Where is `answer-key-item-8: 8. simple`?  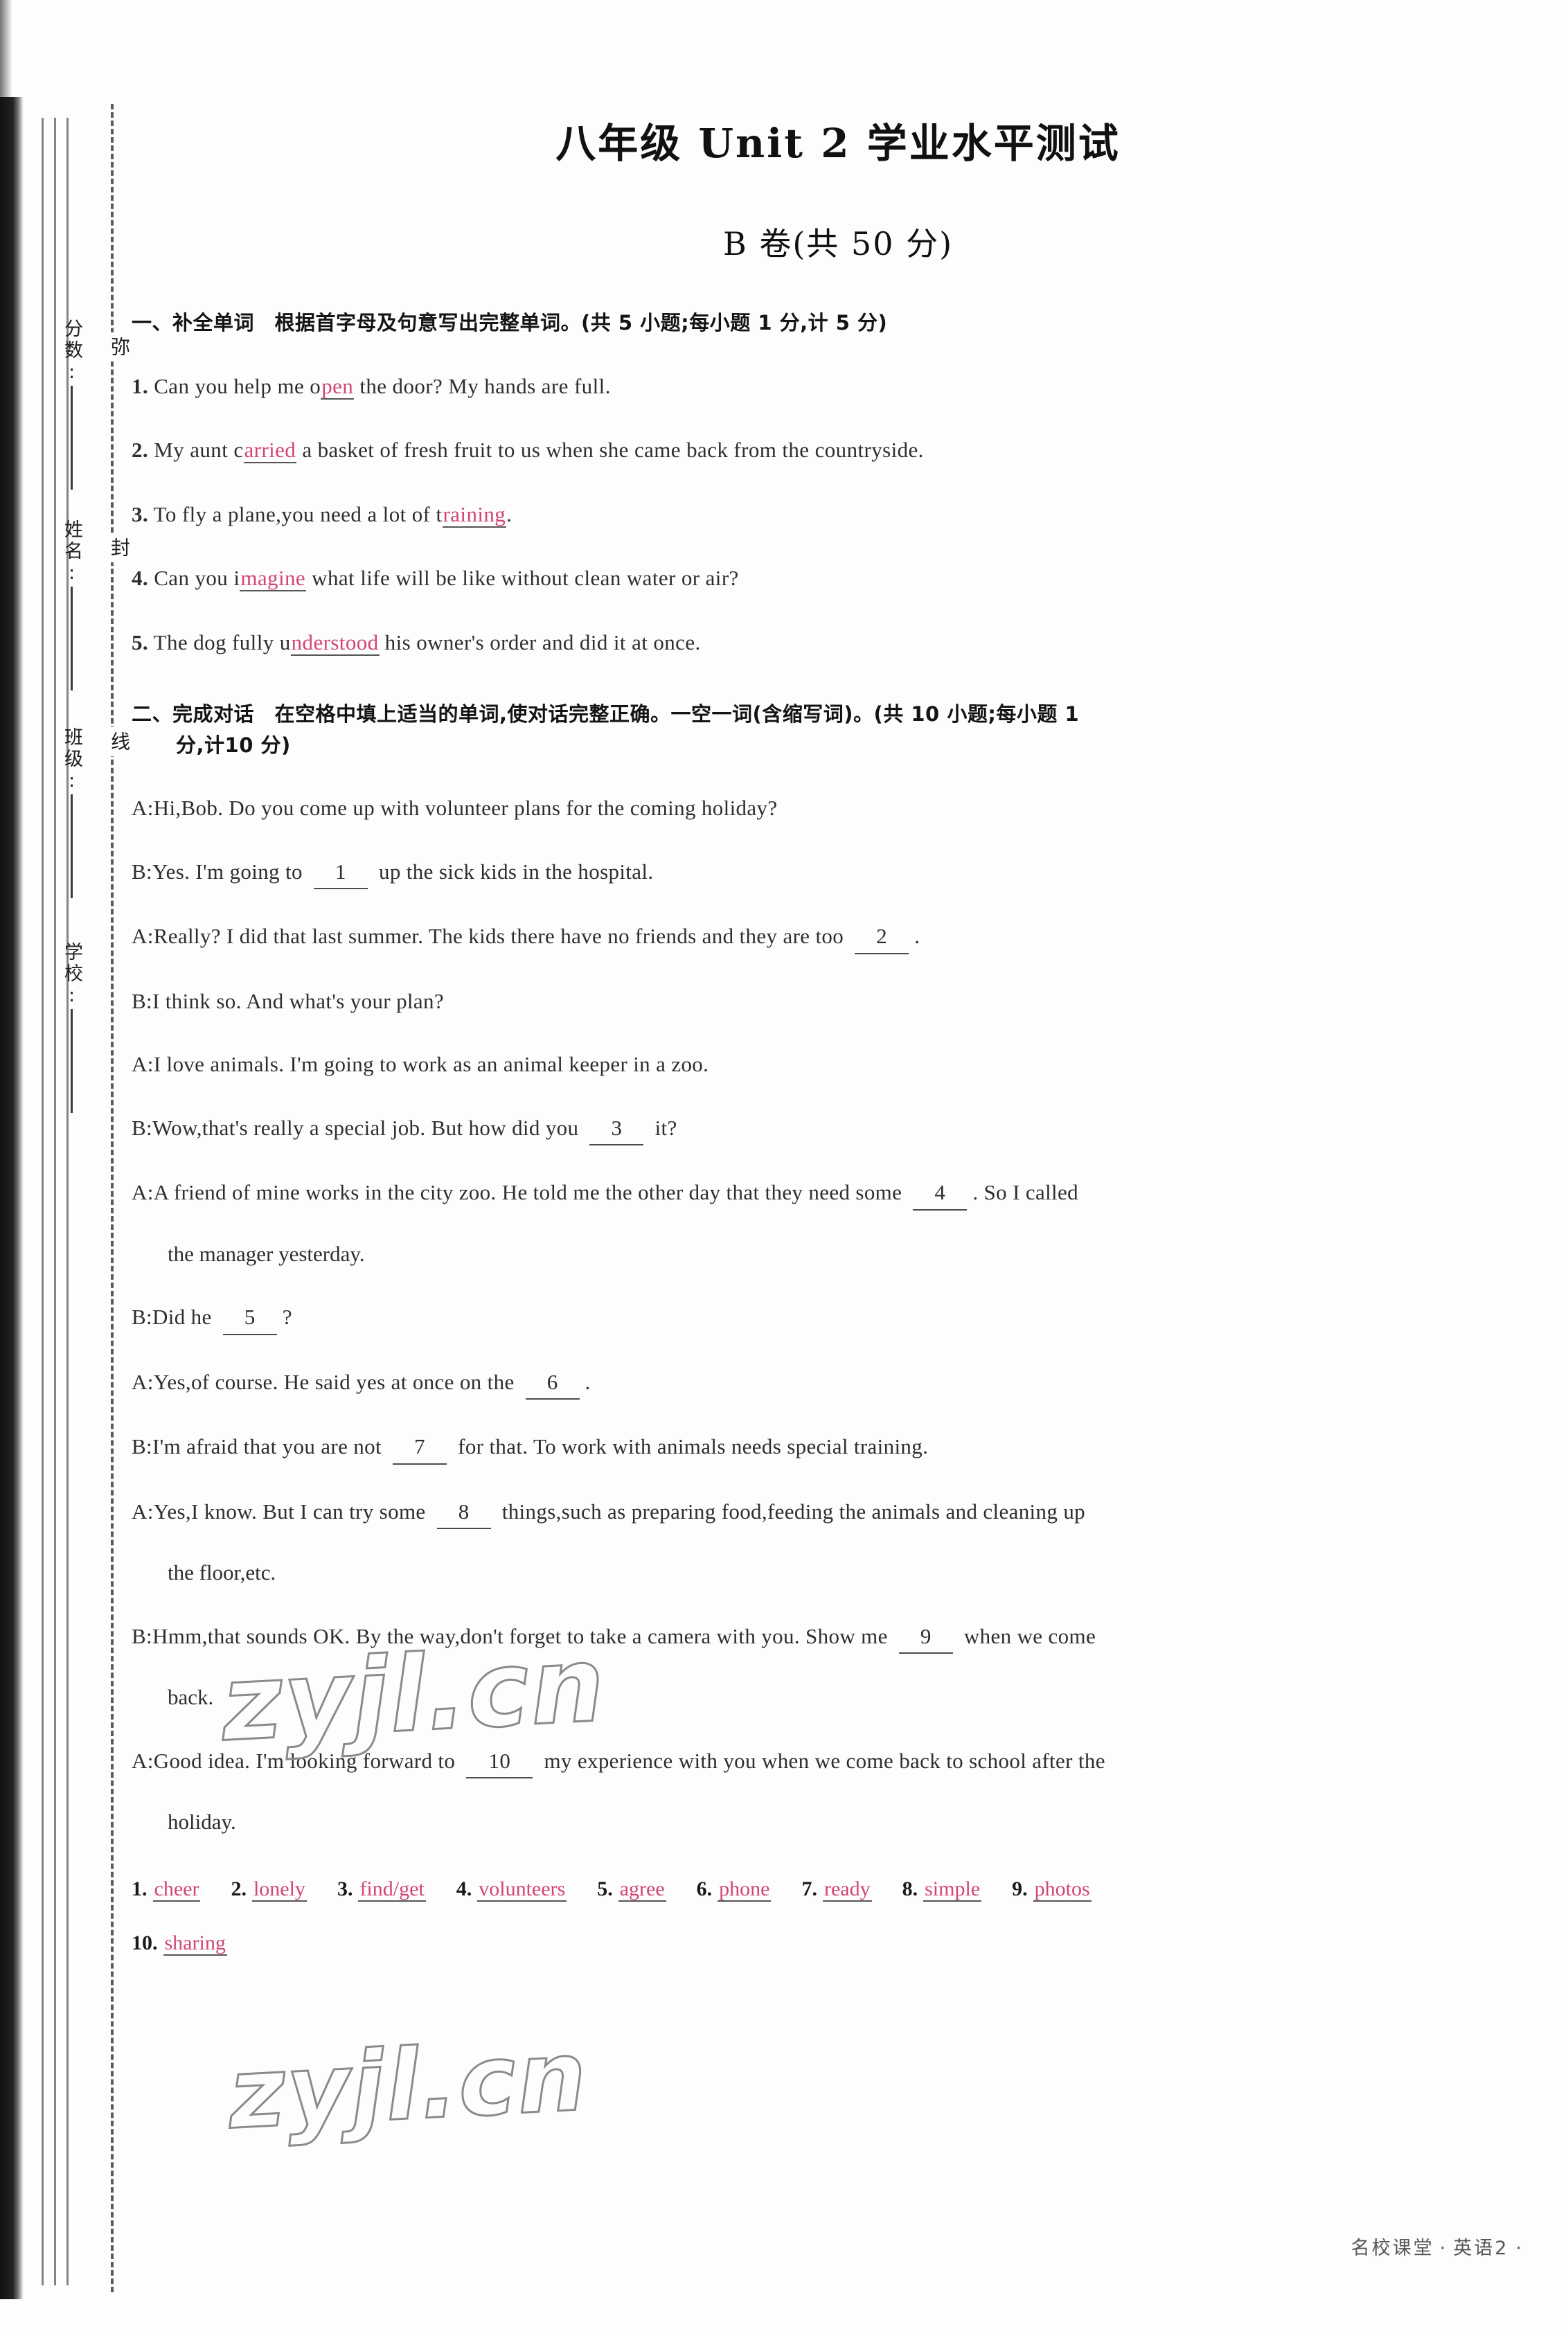
answer-key-item-8: 8. simple is located at coordinates (942, 1889).